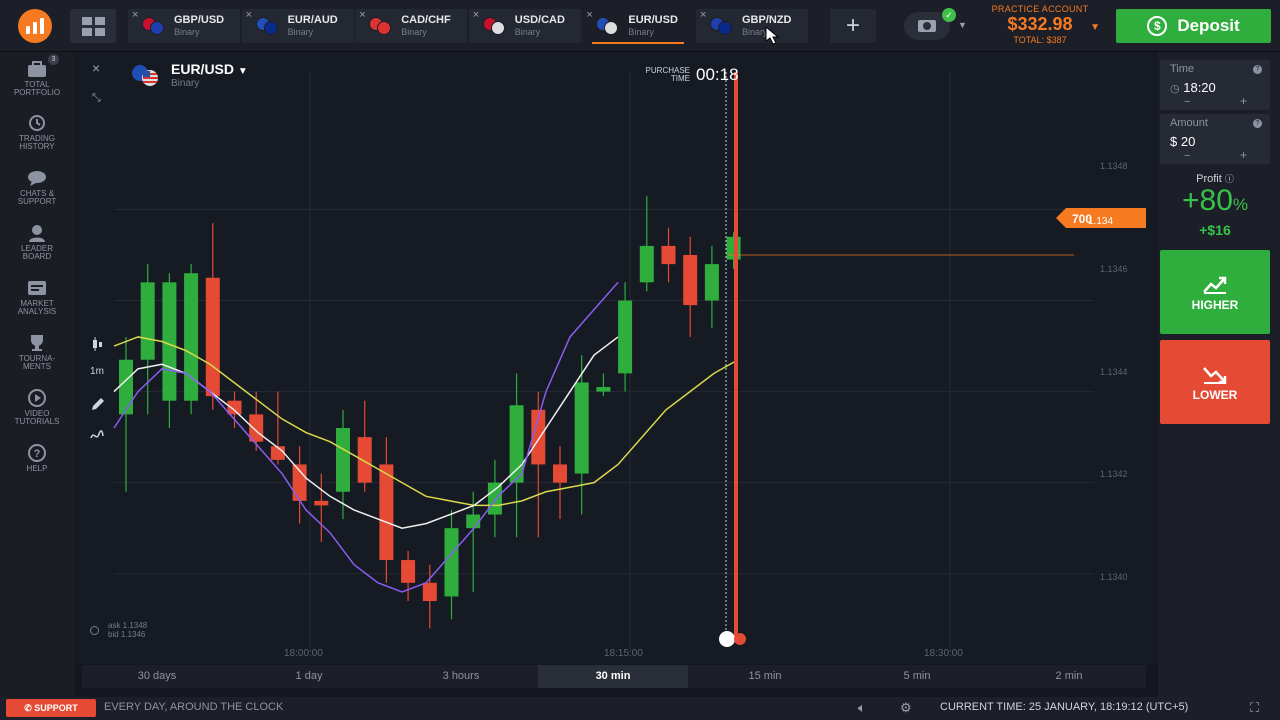 This screenshot has height=720, width=1280. What do you see at coordinates (37, 233) in the screenshot?
I see `leaderboard-icon` at bounding box center [37, 233].